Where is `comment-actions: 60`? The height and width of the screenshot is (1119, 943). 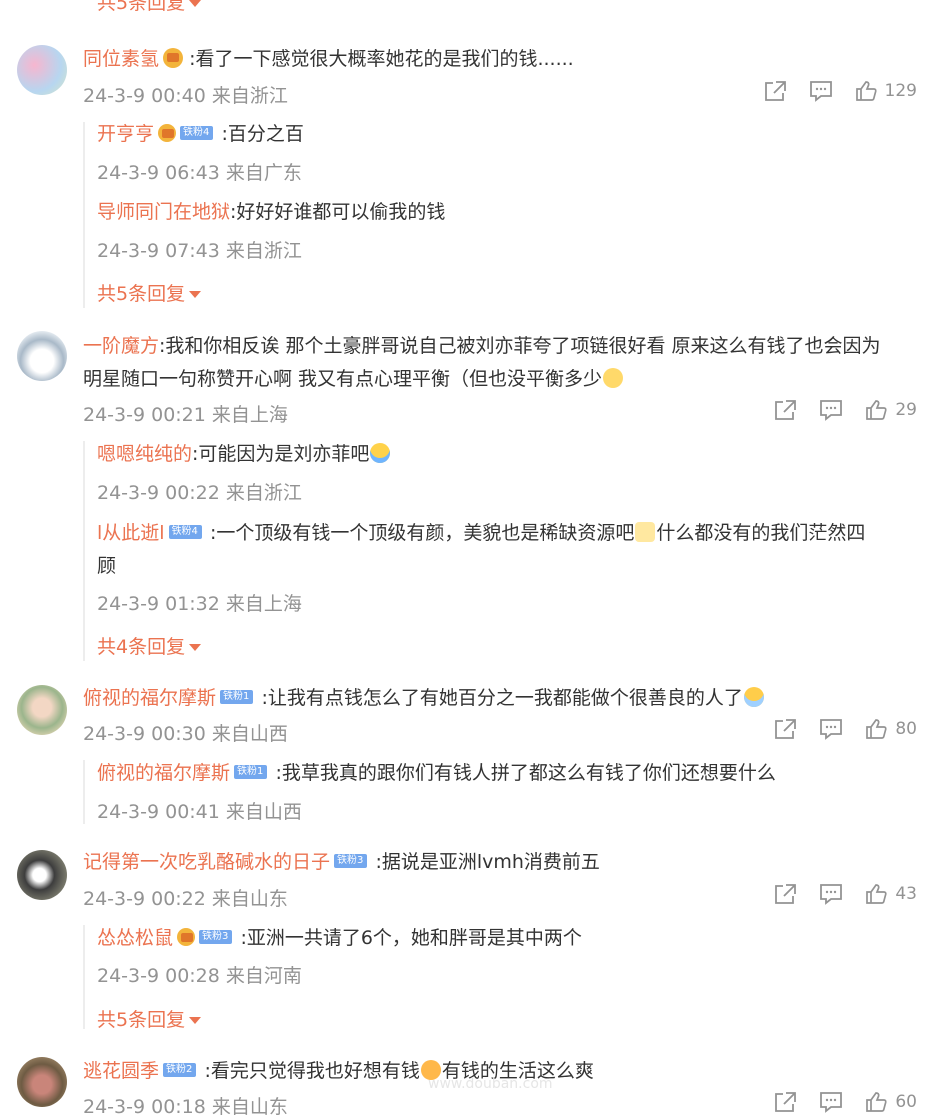 comment-actions: 60 is located at coordinates (834, 1102).